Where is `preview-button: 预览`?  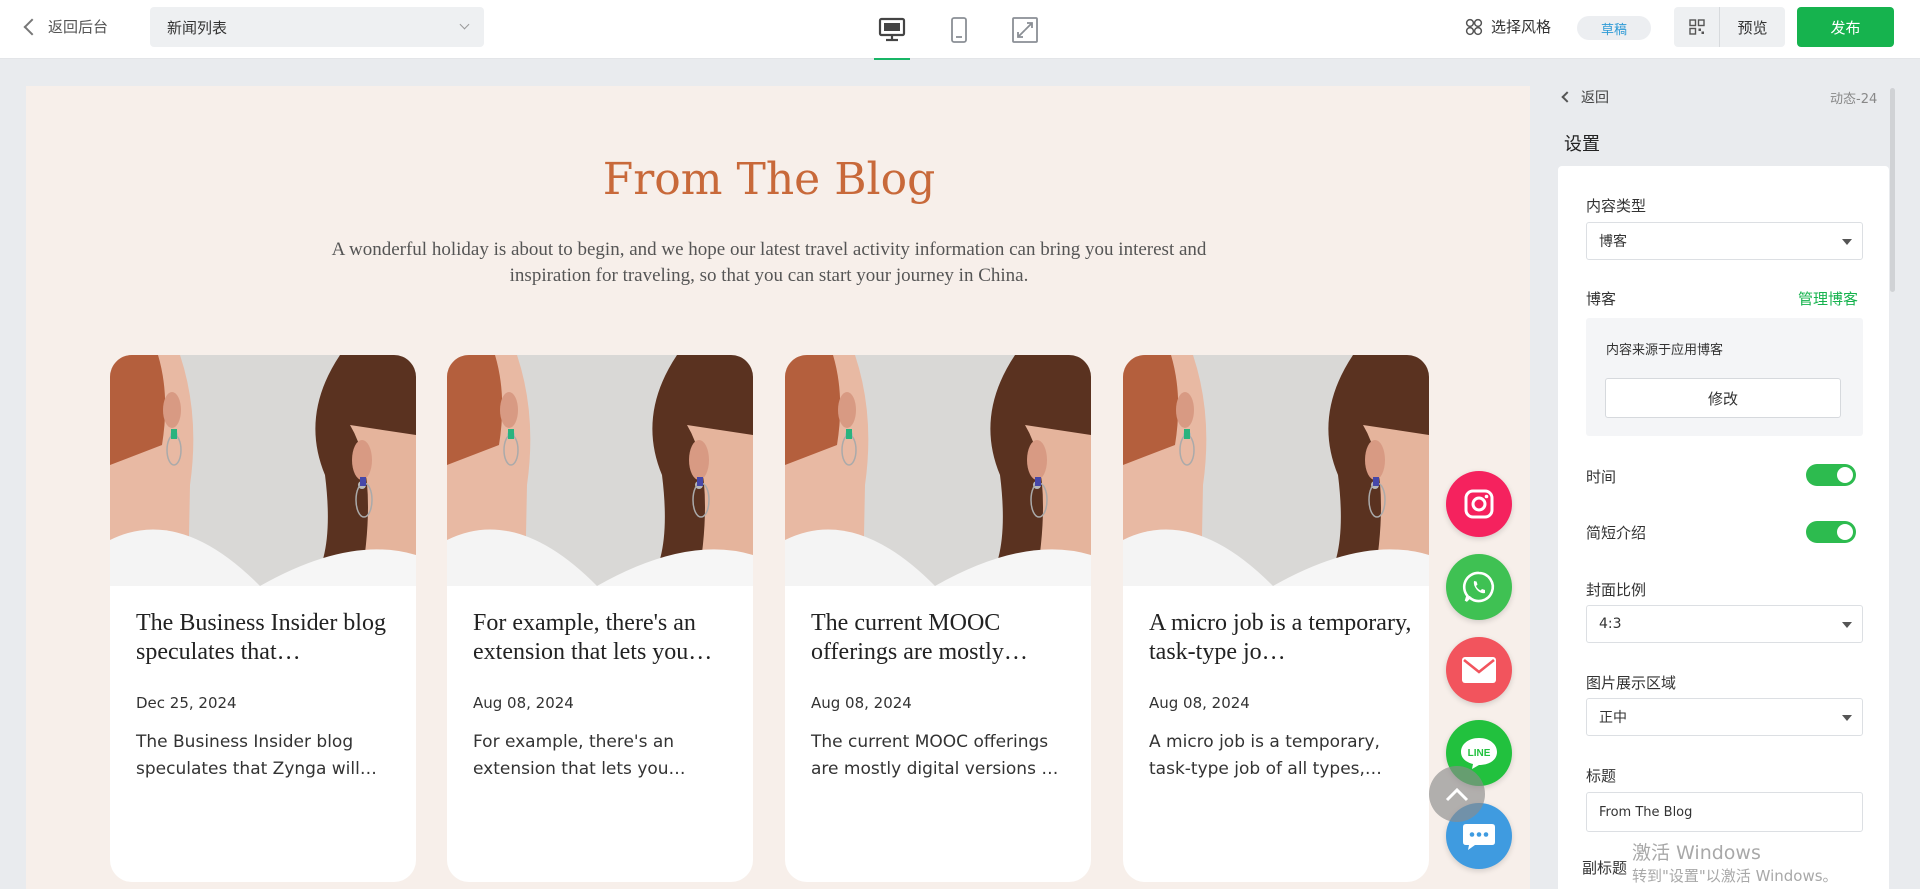 preview-button: 预览 is located at coordinates (1752, 27).